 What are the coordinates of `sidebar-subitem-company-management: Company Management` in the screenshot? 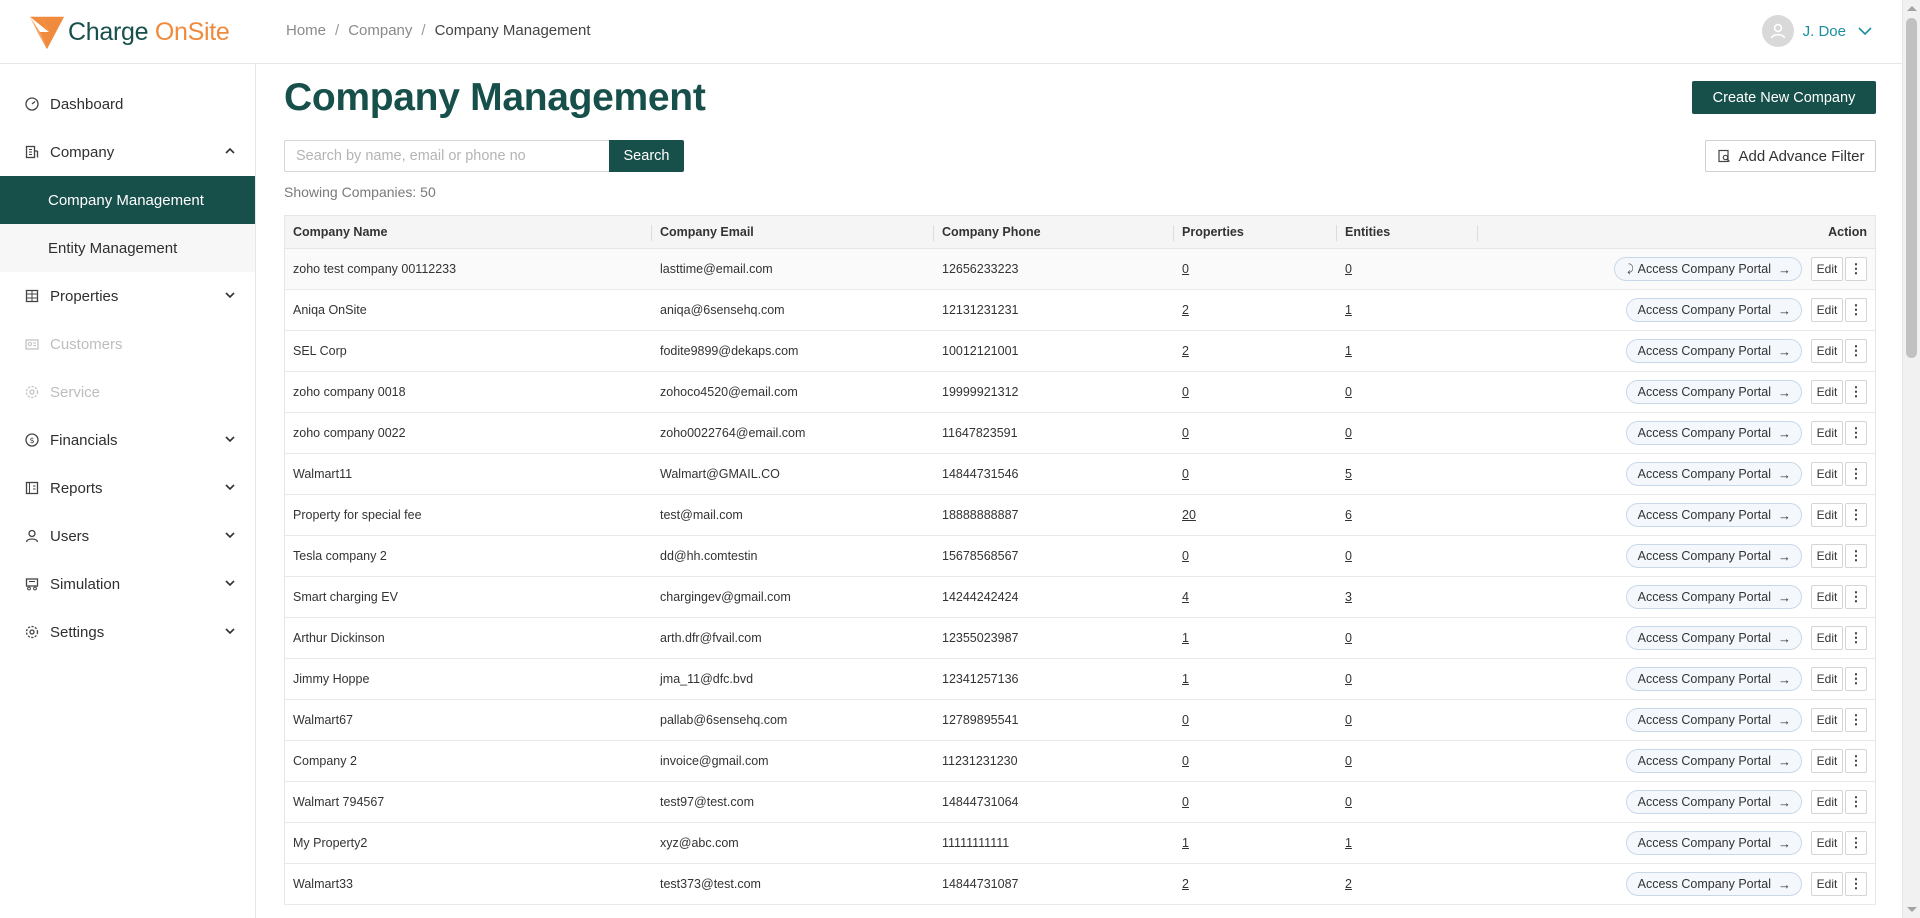 It's located at (127, 200).